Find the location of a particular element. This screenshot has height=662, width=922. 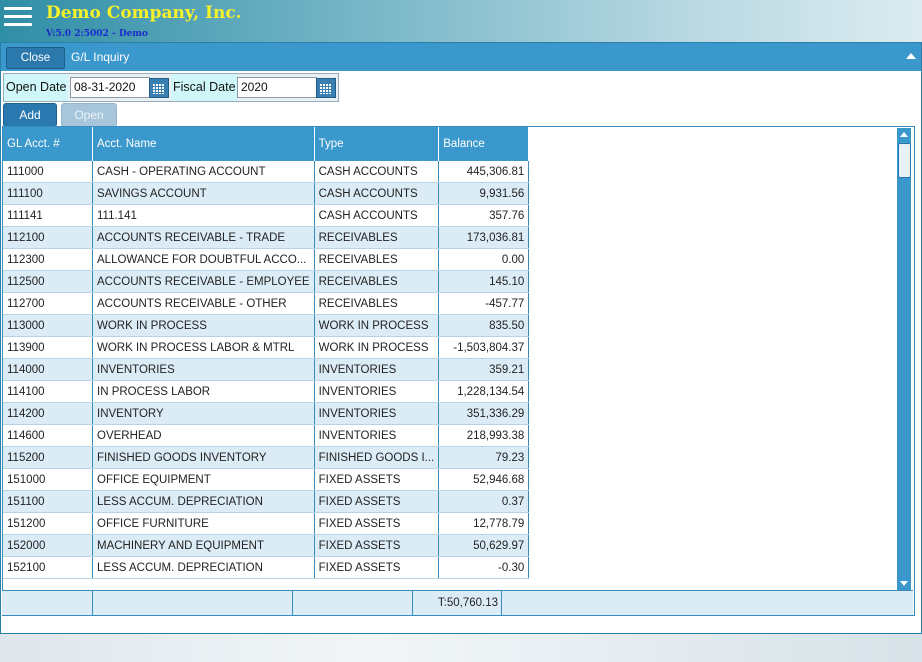

collapse-up-icon is located at coordinates (911, 56).